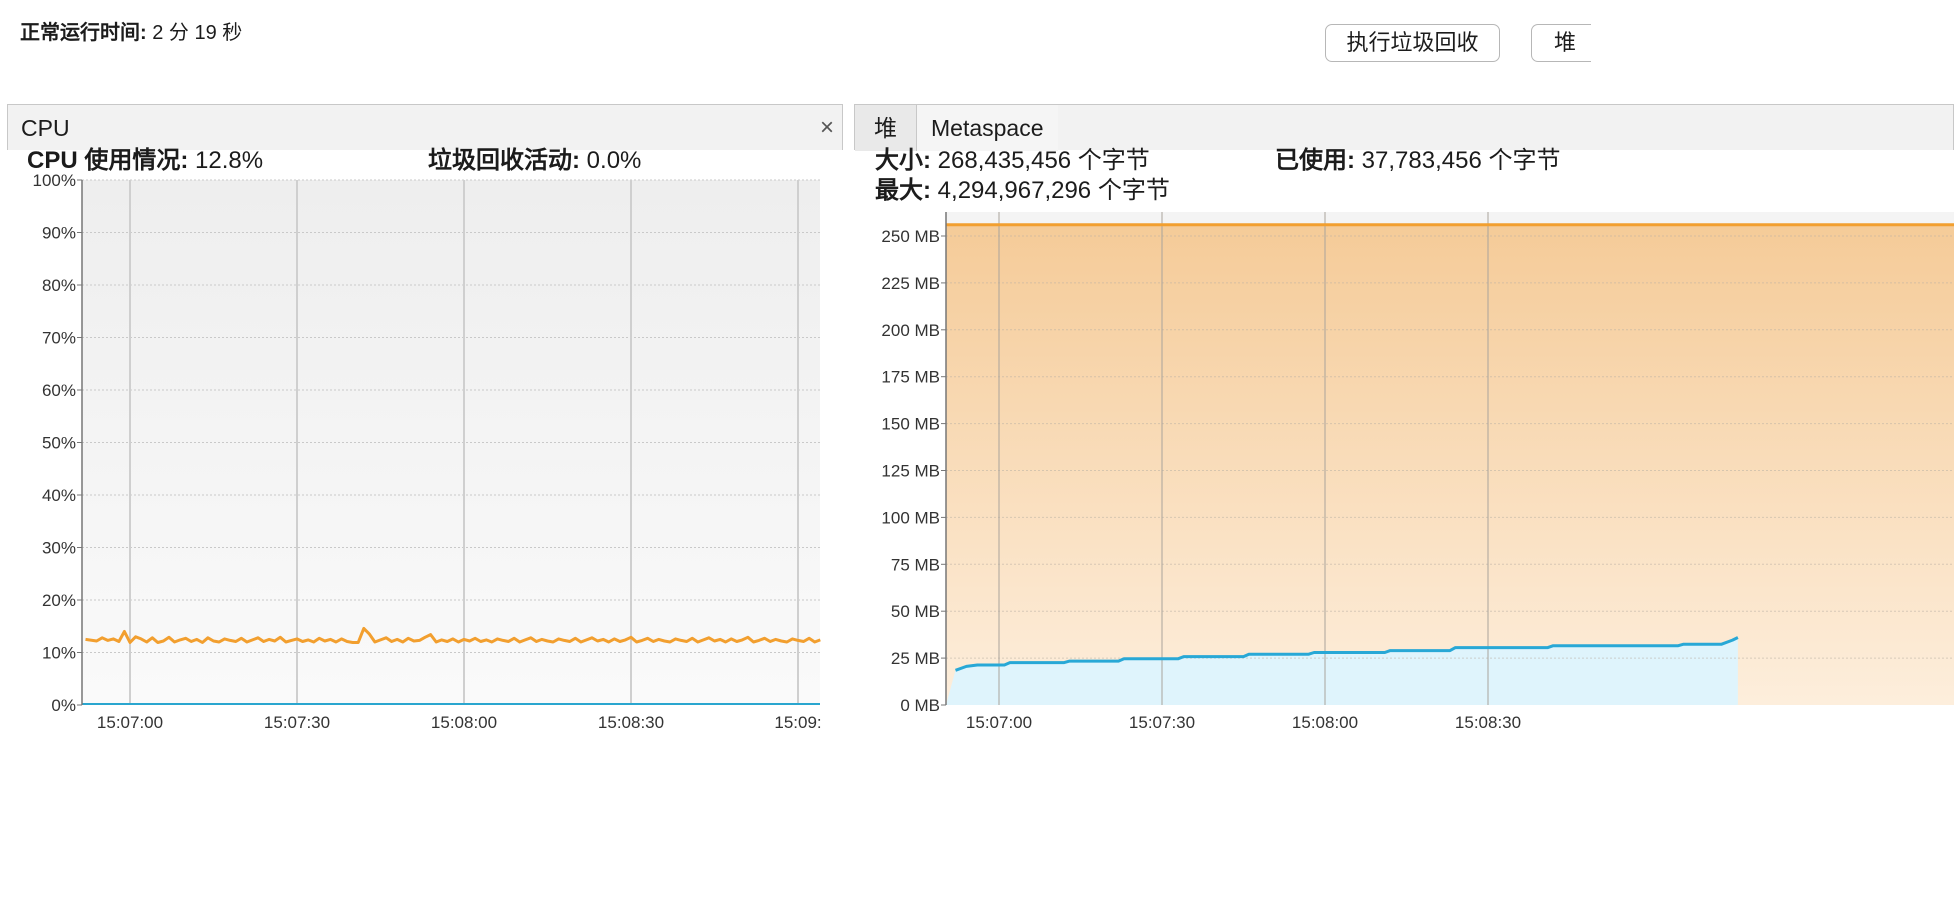 The width and height of the screenshot is (1954, 916). What do you see at coordinates (915, 611) in the screenshot?
I see `metaspace-y-tick-label: 50 MB` at bounding box center [915, 611].